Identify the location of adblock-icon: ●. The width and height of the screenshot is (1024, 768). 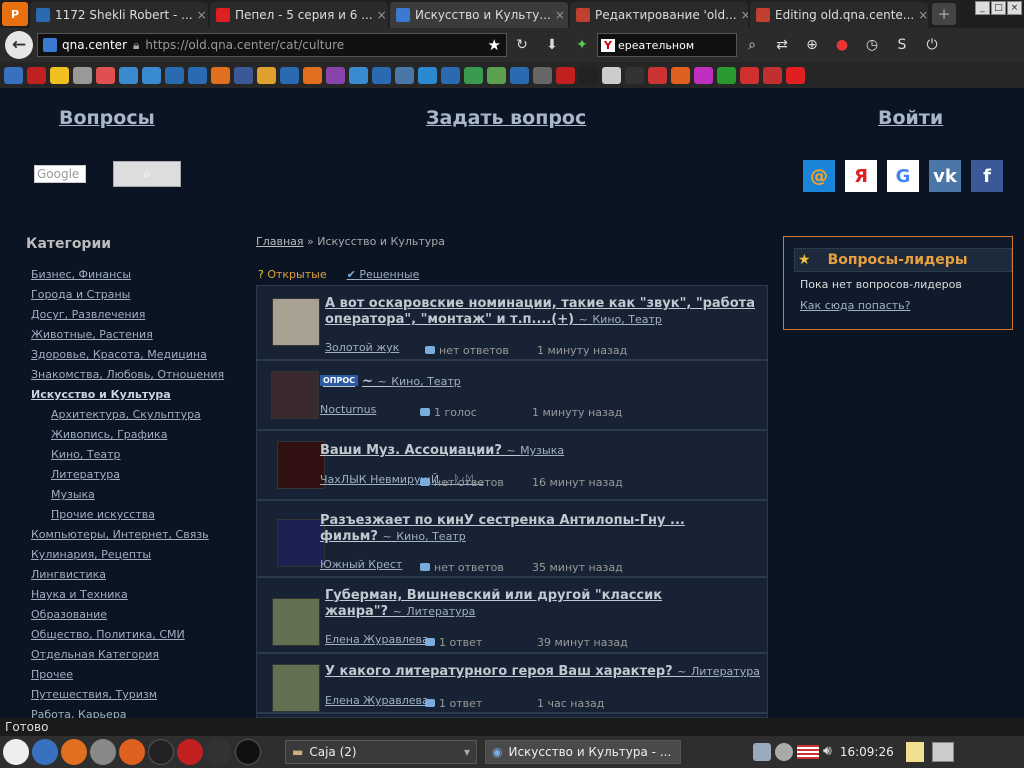
(842, 45).